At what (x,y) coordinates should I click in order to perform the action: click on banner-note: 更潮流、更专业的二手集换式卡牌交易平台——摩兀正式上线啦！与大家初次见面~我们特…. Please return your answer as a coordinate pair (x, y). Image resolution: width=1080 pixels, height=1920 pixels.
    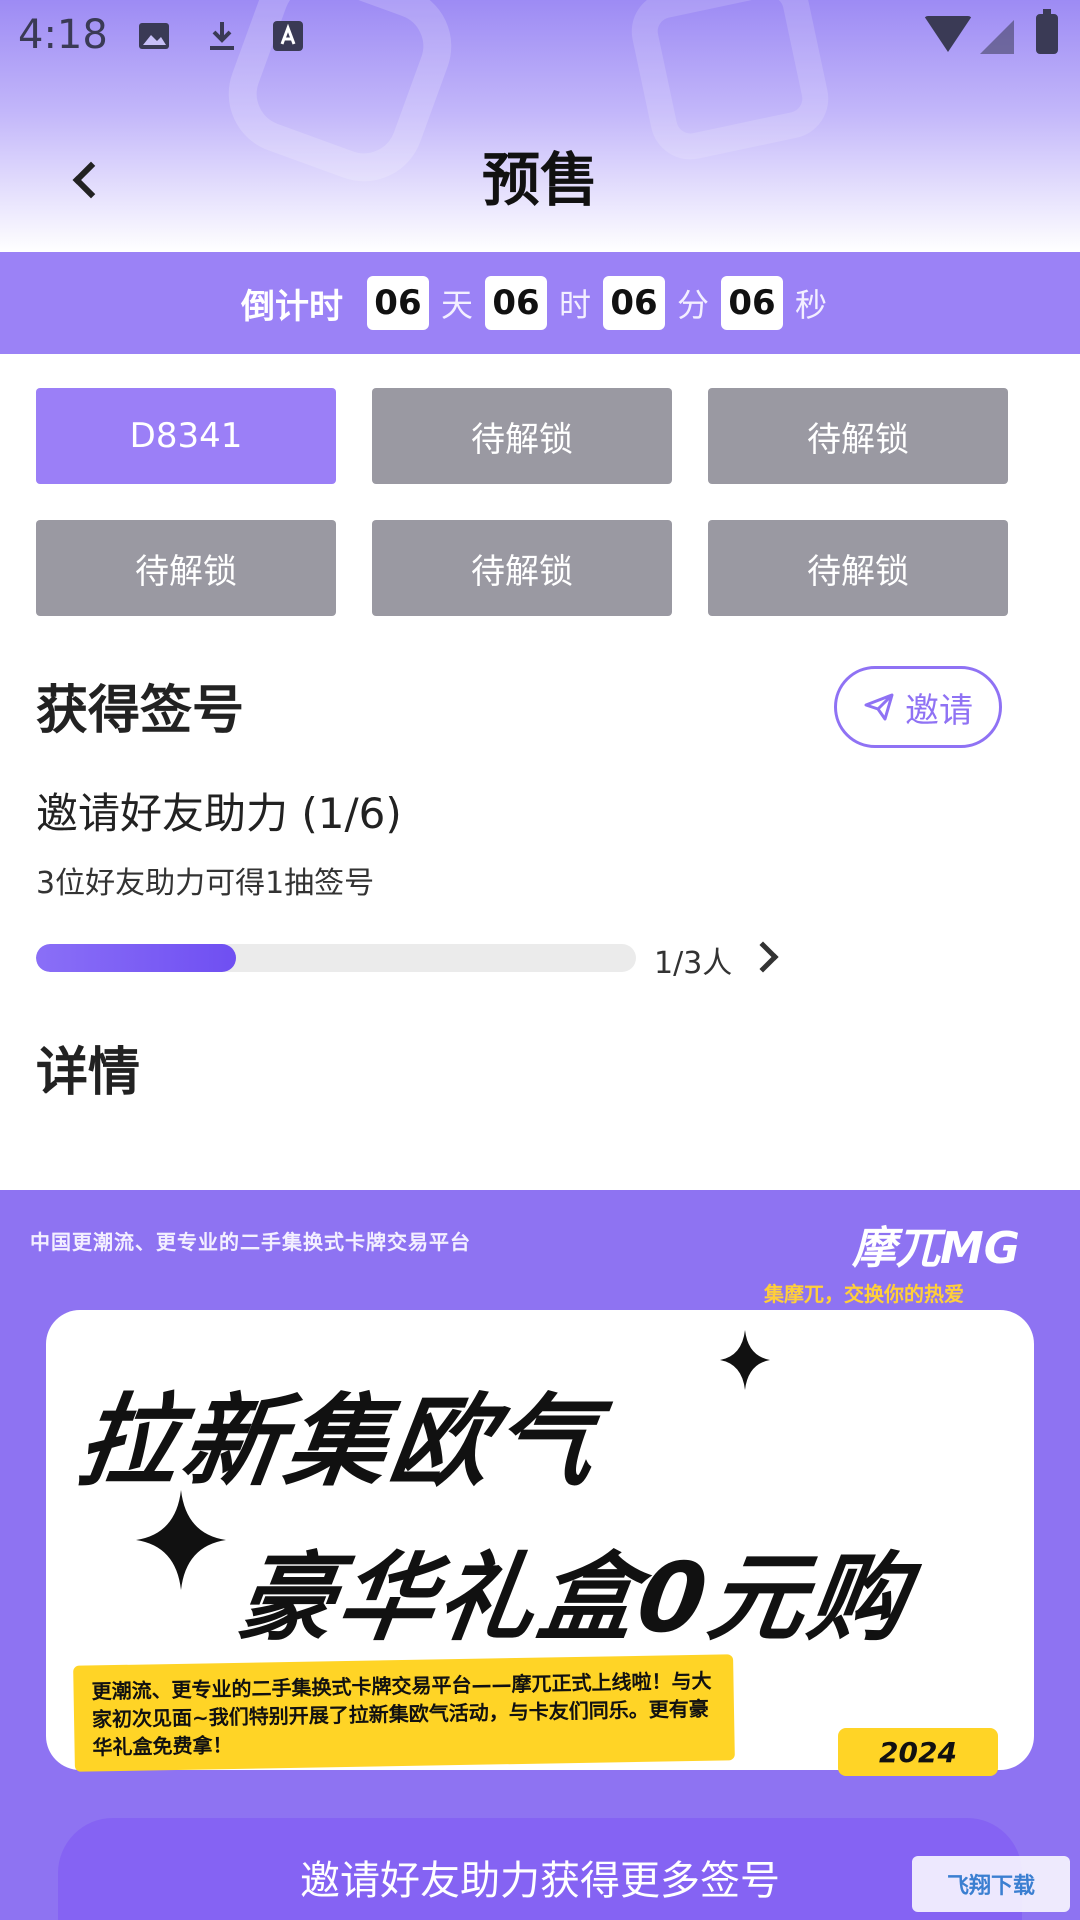
    Looking at the image, I should click on (404, 1713).